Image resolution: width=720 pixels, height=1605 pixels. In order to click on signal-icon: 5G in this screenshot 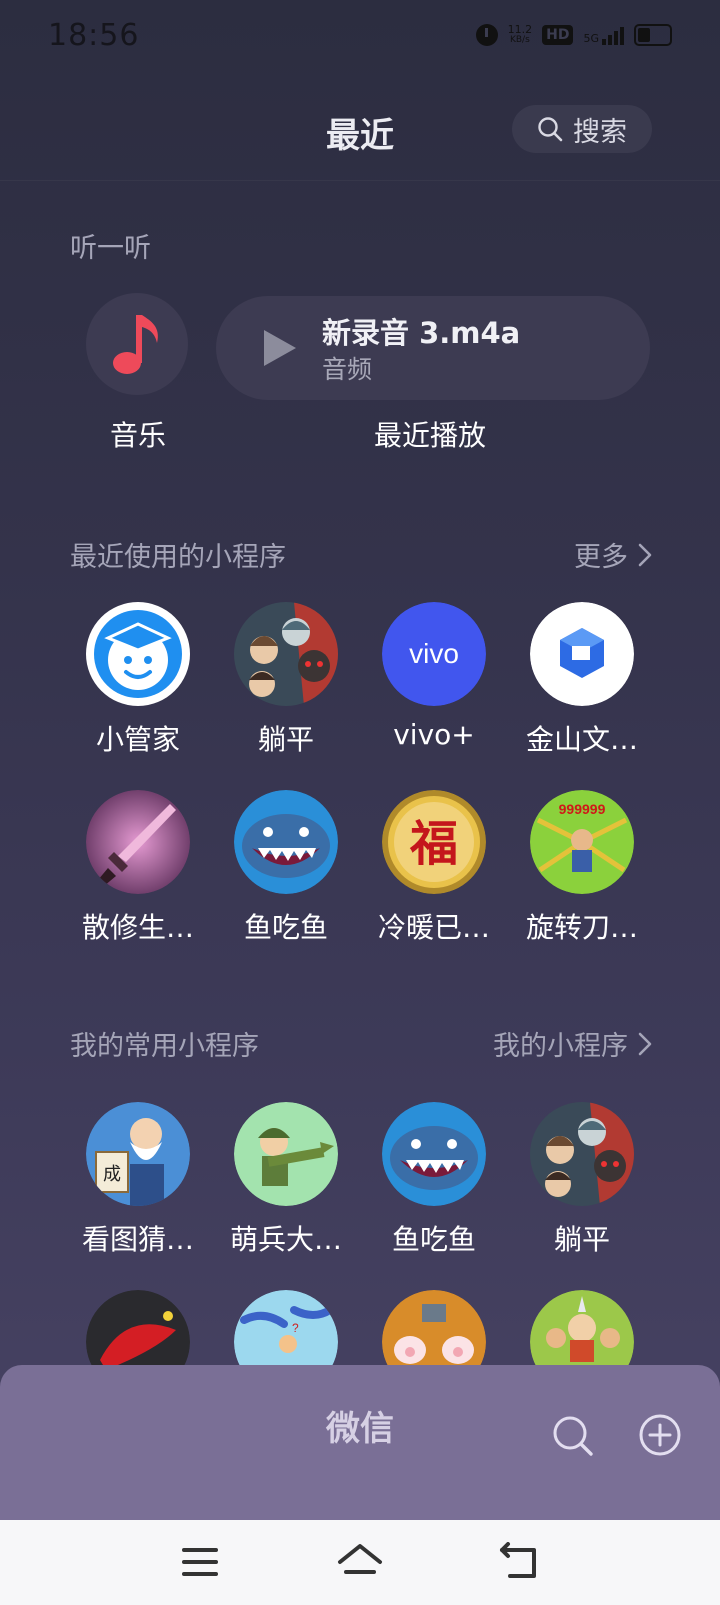, I will do `click(603, 35)`.